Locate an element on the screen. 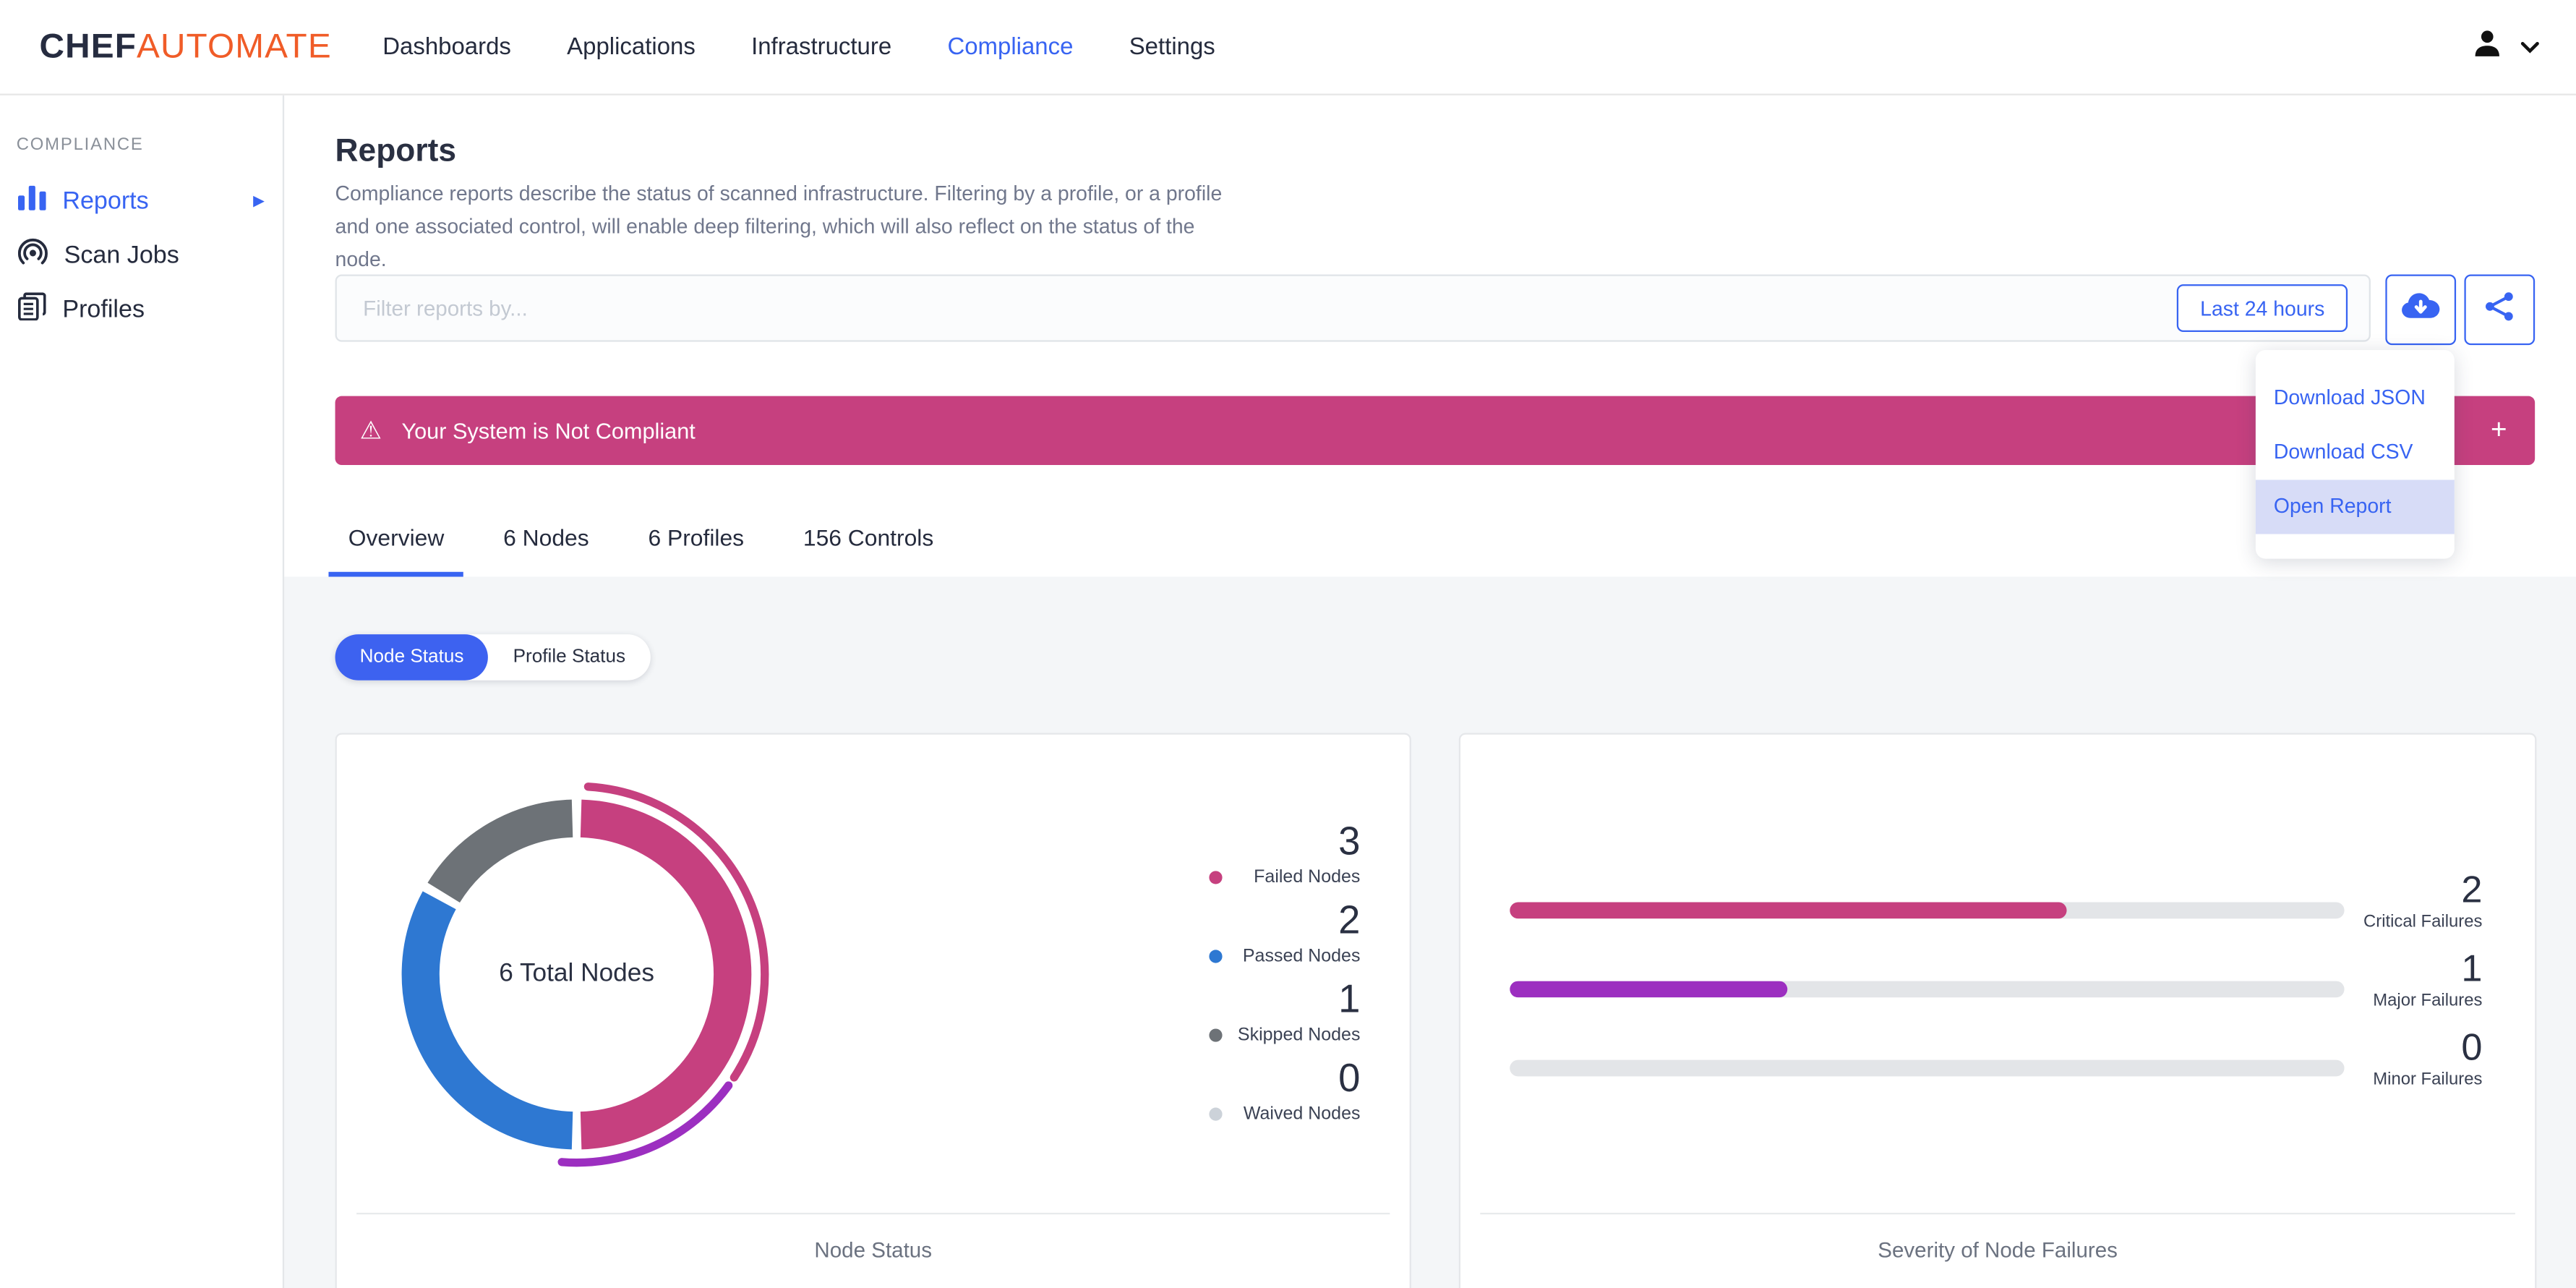  severity-info: 0 Minor Failures is located at coordinates (2414, 1058).